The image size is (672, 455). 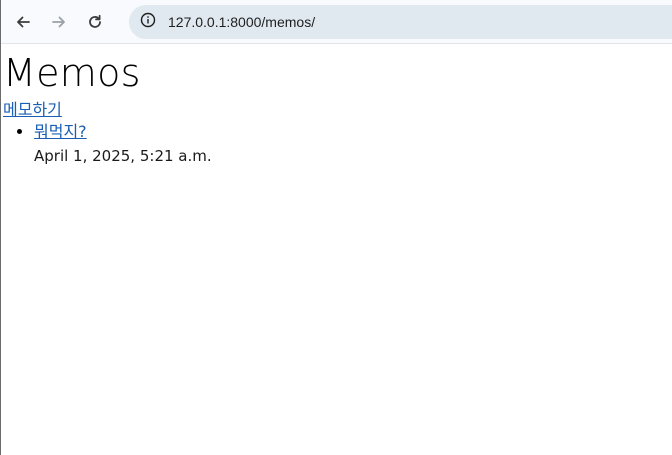 I want to click on forward-button, so click(x=59, y=22).